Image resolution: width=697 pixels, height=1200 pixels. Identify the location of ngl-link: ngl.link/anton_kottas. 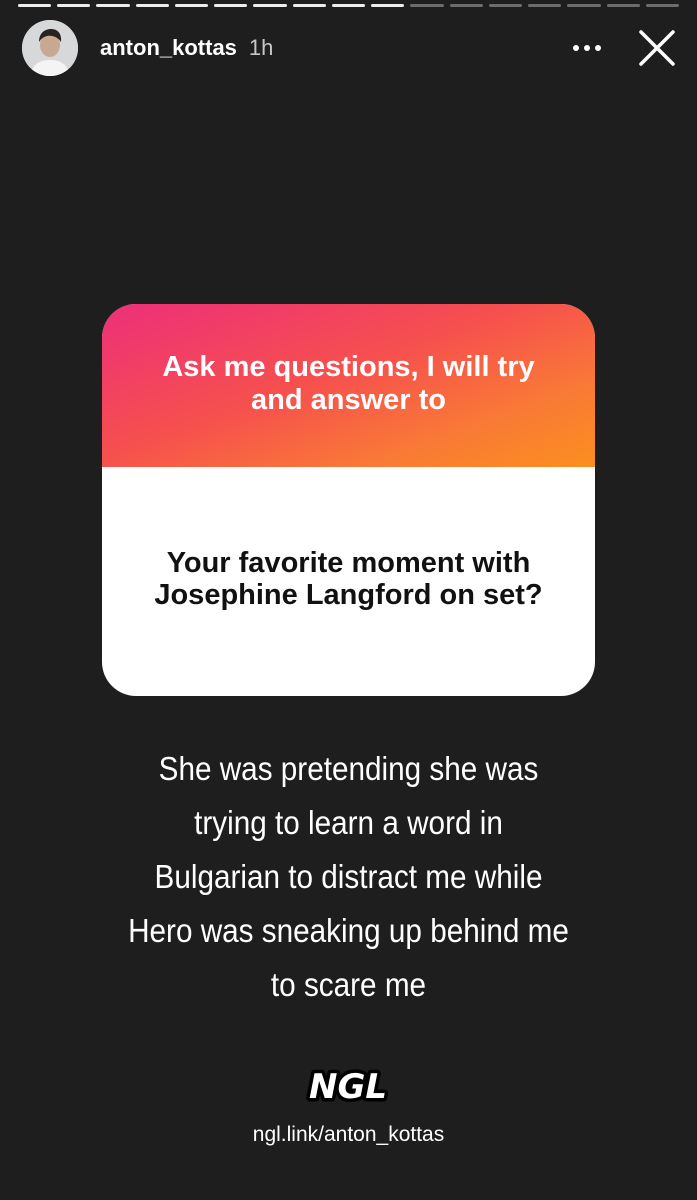
(348, 1135).